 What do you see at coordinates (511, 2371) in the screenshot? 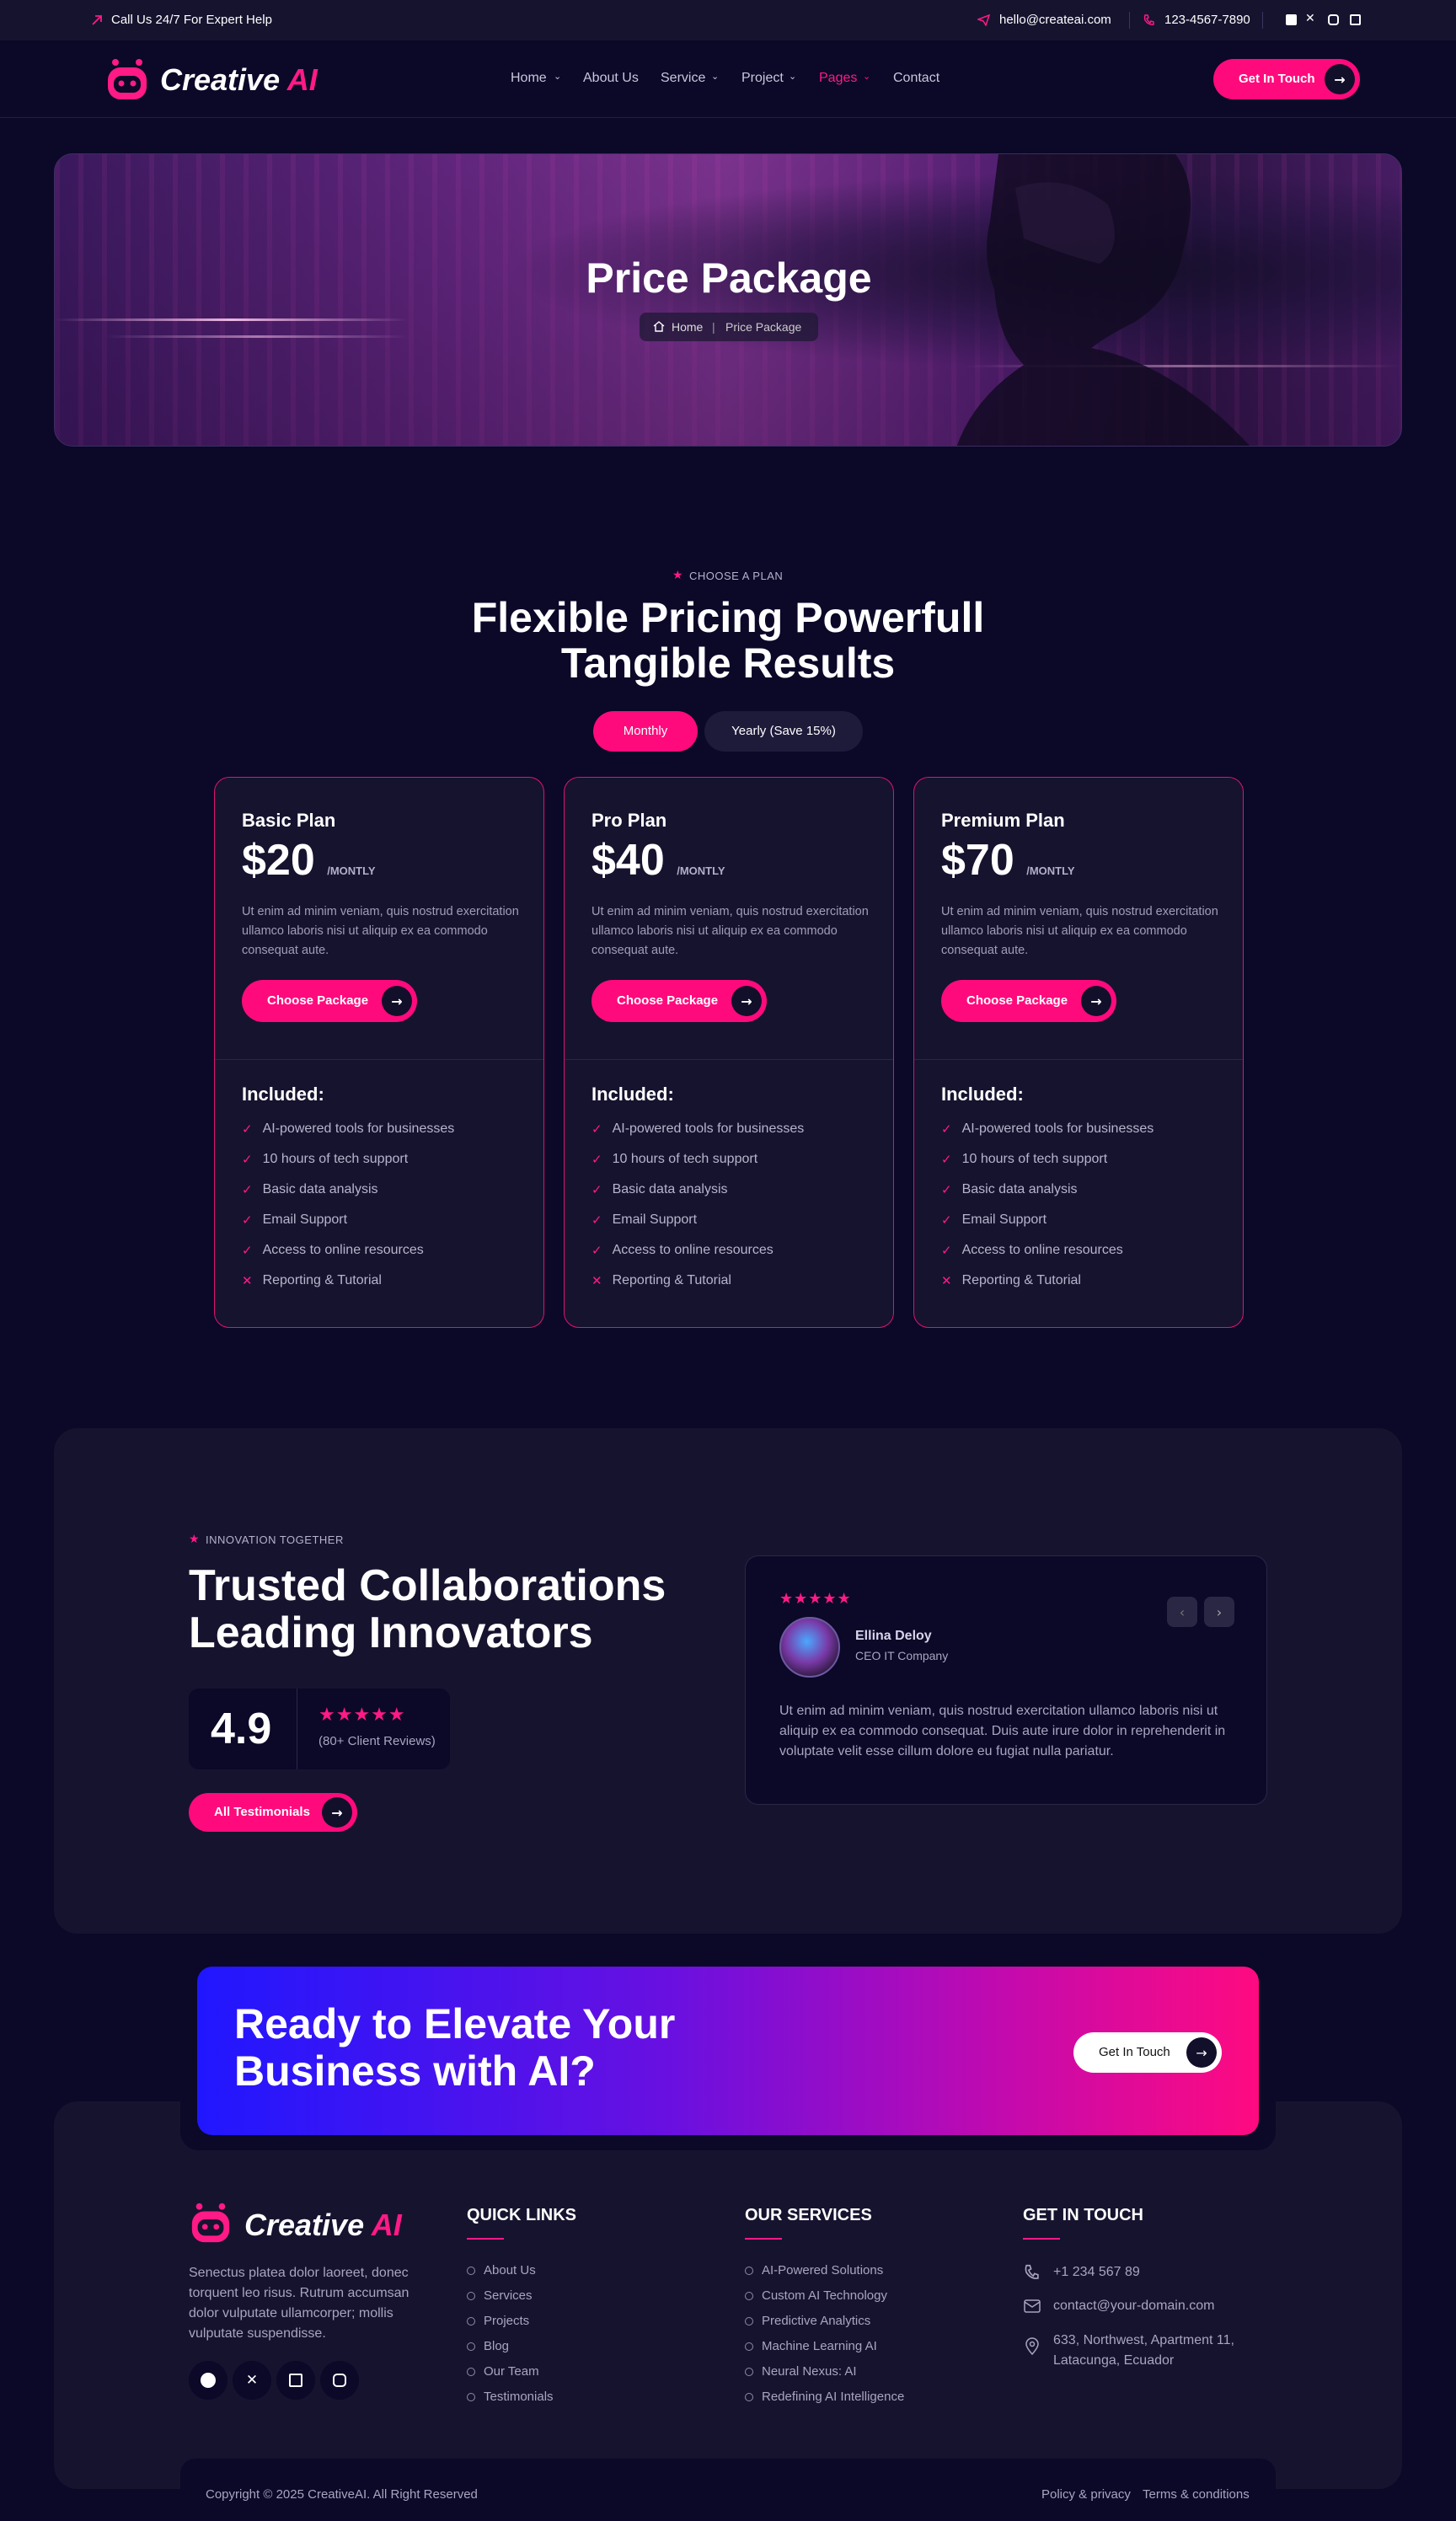
I see `link-label: Our Team` at bounding box center [511, 2371].